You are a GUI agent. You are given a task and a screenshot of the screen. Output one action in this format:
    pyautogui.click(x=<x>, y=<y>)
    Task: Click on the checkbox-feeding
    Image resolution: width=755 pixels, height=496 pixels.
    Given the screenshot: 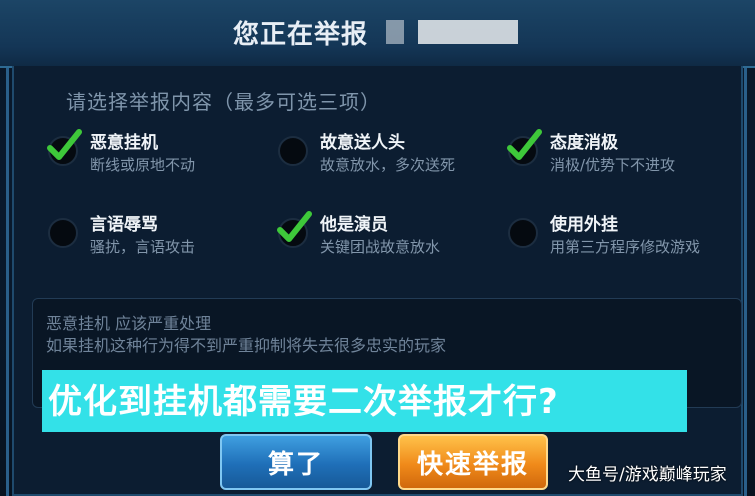 What is the action you would take?
    pyautogui.click(x=293, y=151)
    